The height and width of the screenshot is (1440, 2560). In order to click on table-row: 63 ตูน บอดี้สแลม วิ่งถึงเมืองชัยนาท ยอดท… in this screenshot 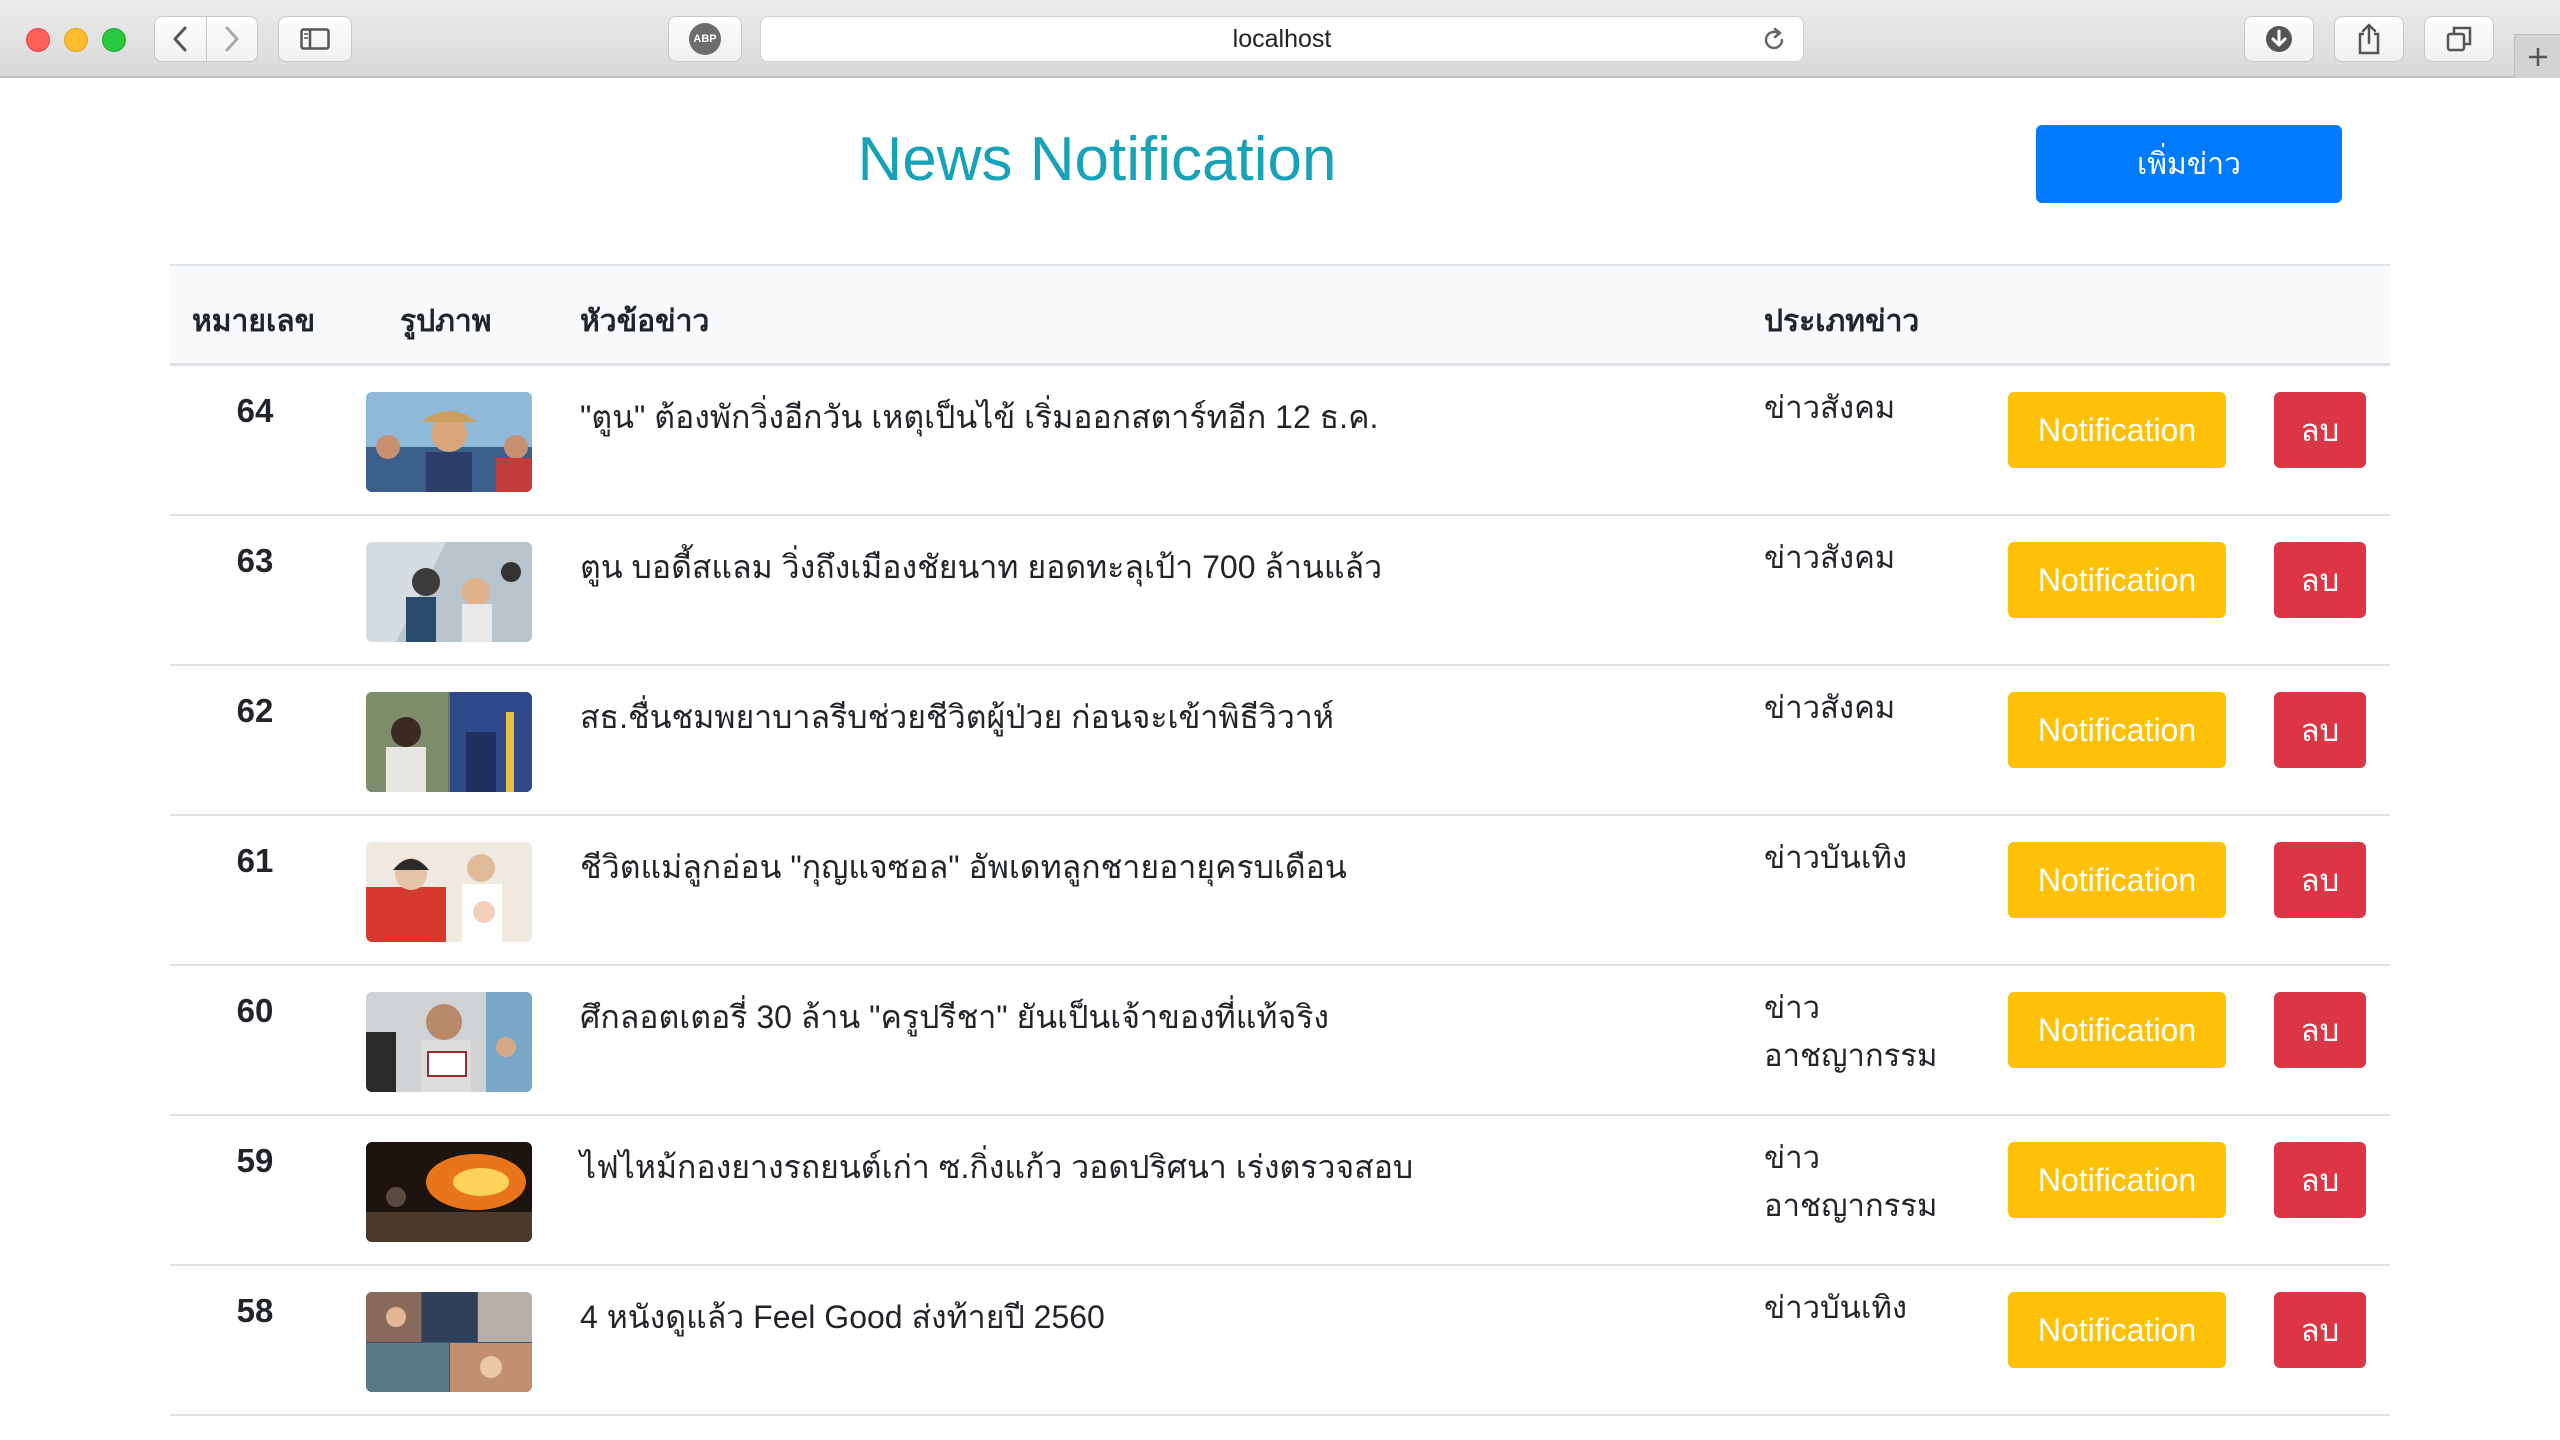, I will do `click(1280, 591)`.